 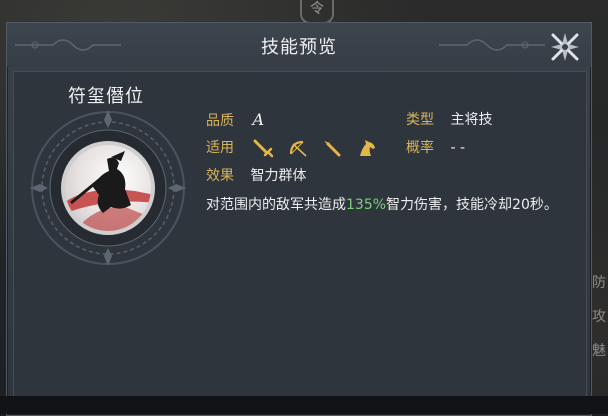 I want to click on applies-row: 适用, so click(x=296, y=148).